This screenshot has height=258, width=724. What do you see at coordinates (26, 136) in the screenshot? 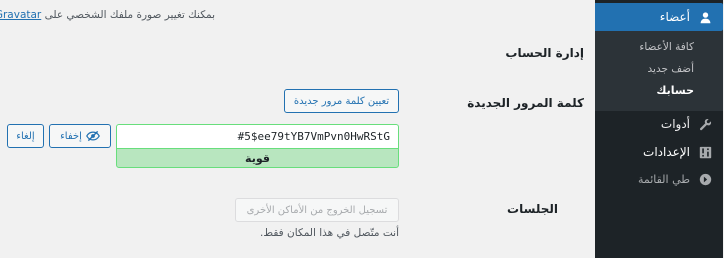
I see `cancel-password-button: إلغاء` at bounding box center [26, 136].